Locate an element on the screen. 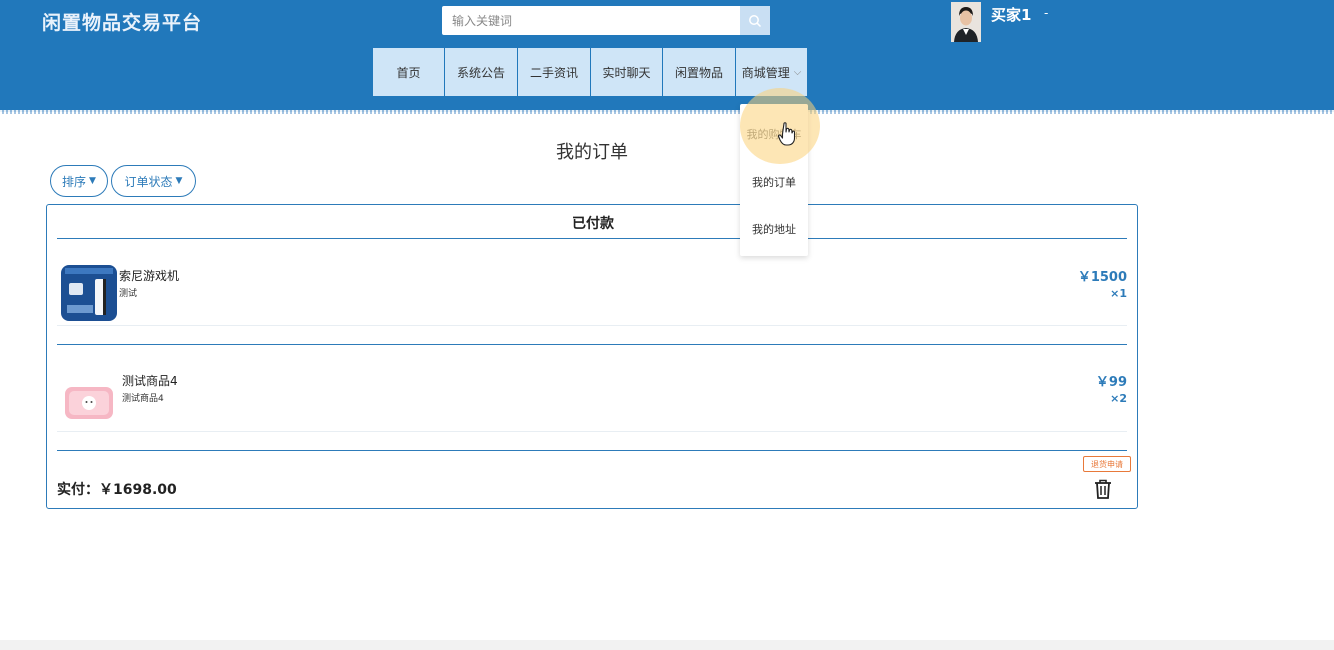 The height and width of the screenshot is (650, 1334). search-button is located at coordinates (755, 20).